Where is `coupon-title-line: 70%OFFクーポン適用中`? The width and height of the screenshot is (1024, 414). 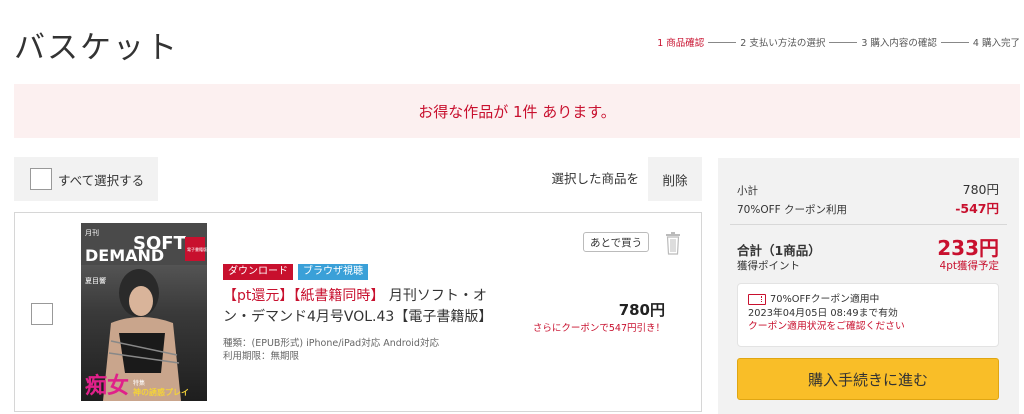 coupon-title-line: 70%OFFクーポン適用中 is located at coordinates (868, 300).